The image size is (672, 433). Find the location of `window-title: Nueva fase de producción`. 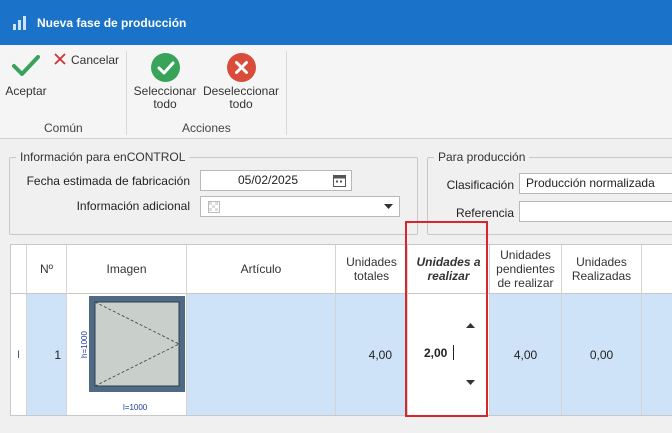

window-title: Nueva fase de producción is located at coordinates (112, 22).